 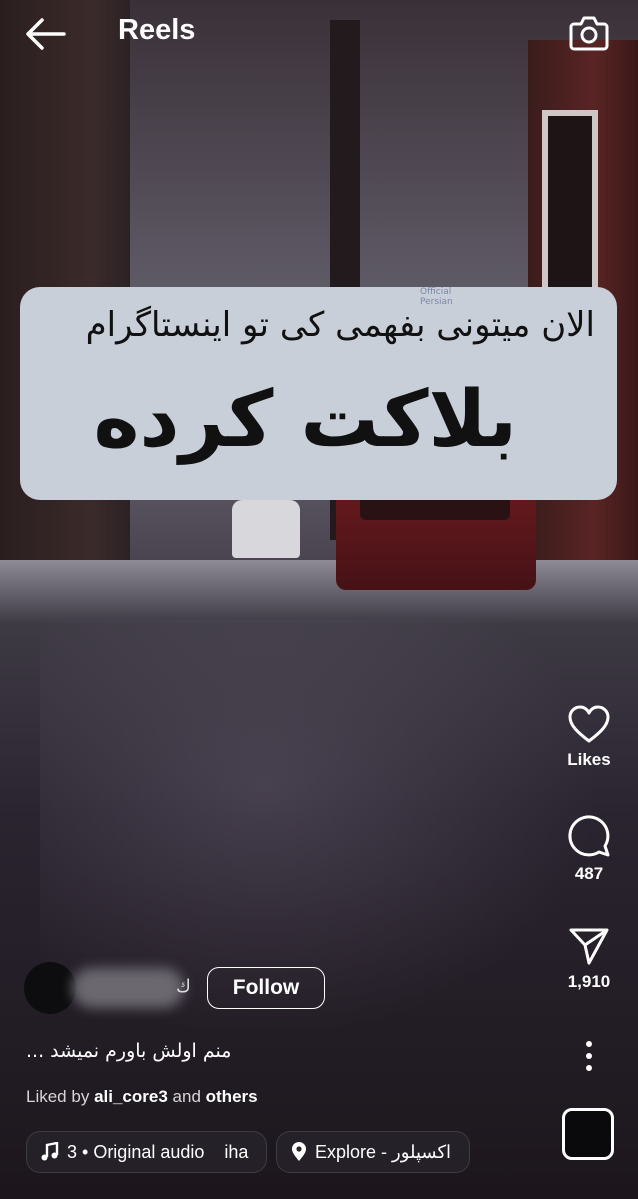 I want to click on reels-header: Reels, so click(x=319, y=33).